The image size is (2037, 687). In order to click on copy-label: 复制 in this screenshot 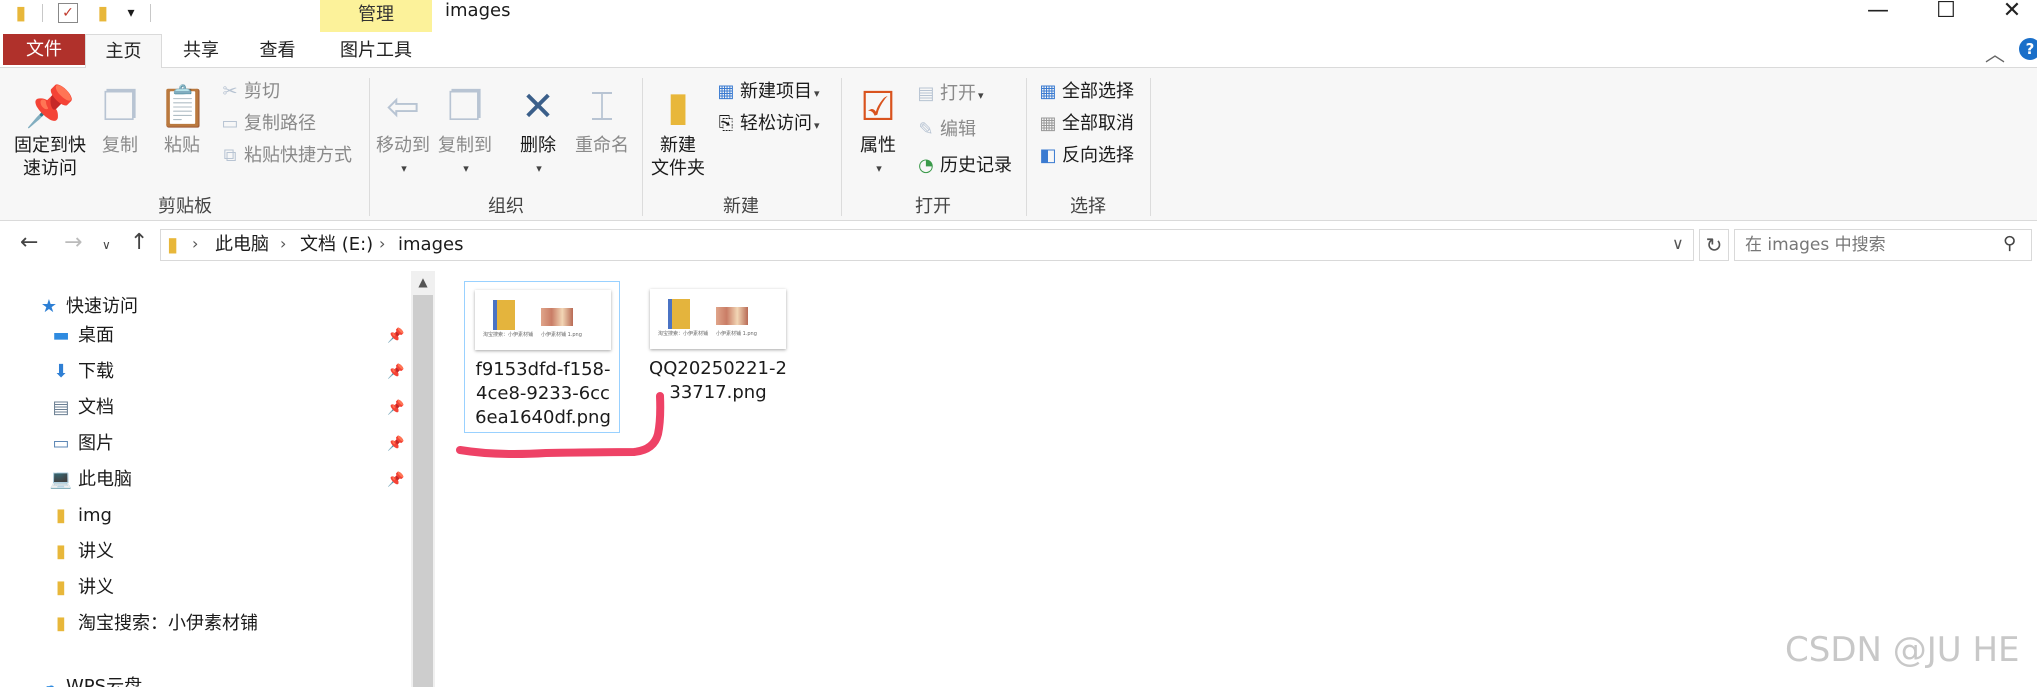, I will do `click(120, 145)`.